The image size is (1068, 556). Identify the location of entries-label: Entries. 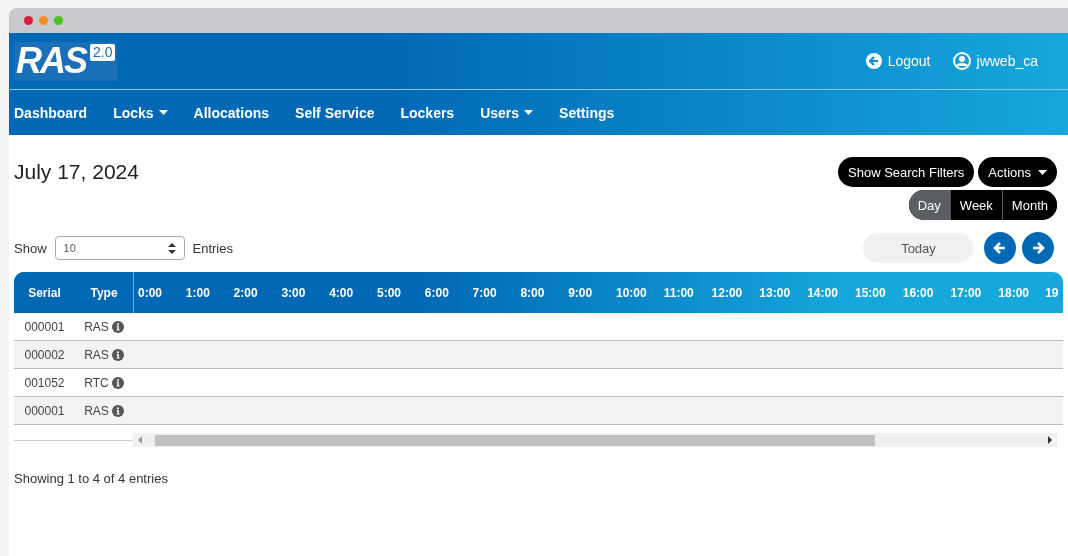
(212, 248).